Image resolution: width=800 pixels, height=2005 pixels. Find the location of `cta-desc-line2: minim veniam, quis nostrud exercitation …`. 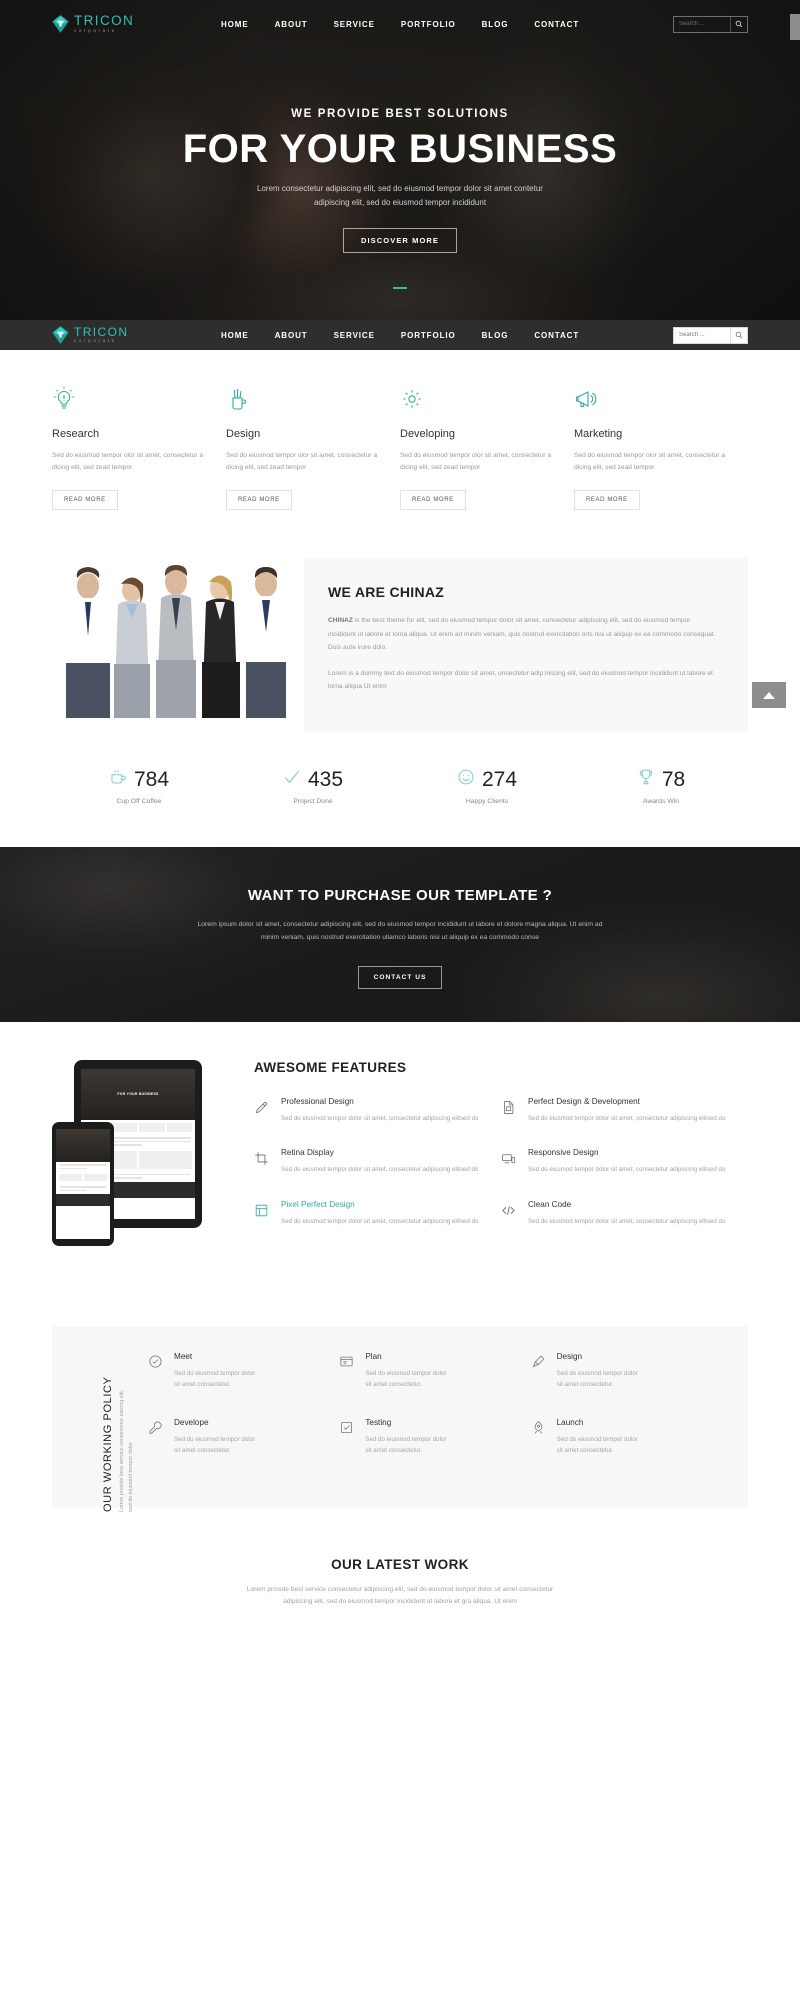

cta-desc-line2: minim veniam, quis nostrud exercitation … is located at coordinates (400, 938).